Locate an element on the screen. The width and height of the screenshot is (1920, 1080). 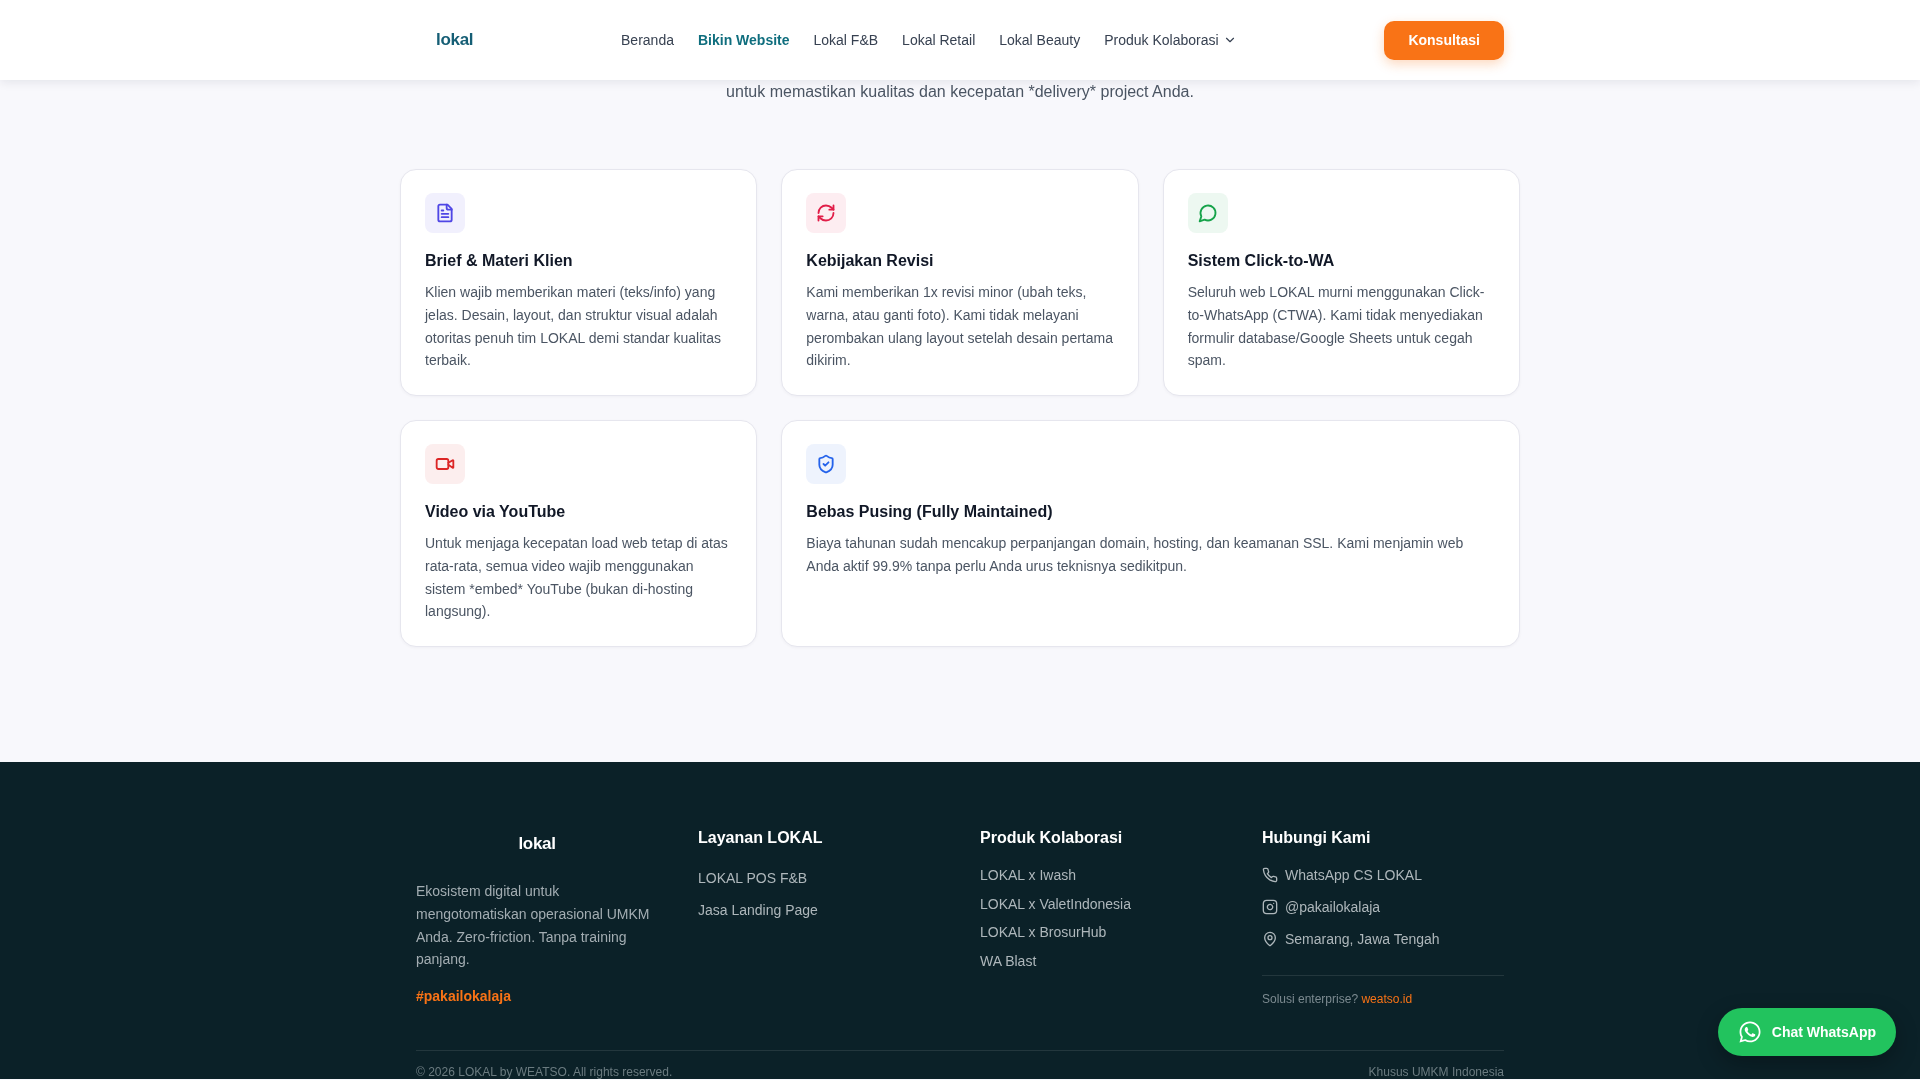
contact-link: @pakailokalaja is located at coordinates (1321, 907).